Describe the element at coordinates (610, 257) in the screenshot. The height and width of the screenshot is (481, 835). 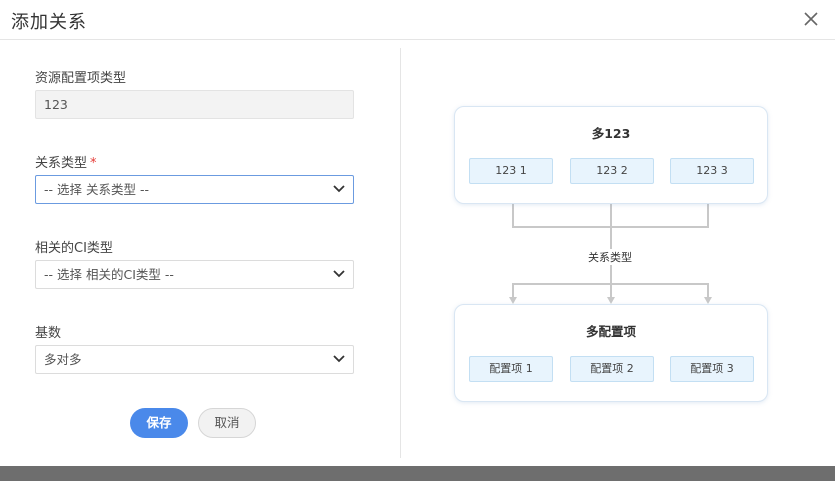
I see `relation-label: 关系类型` at that location.